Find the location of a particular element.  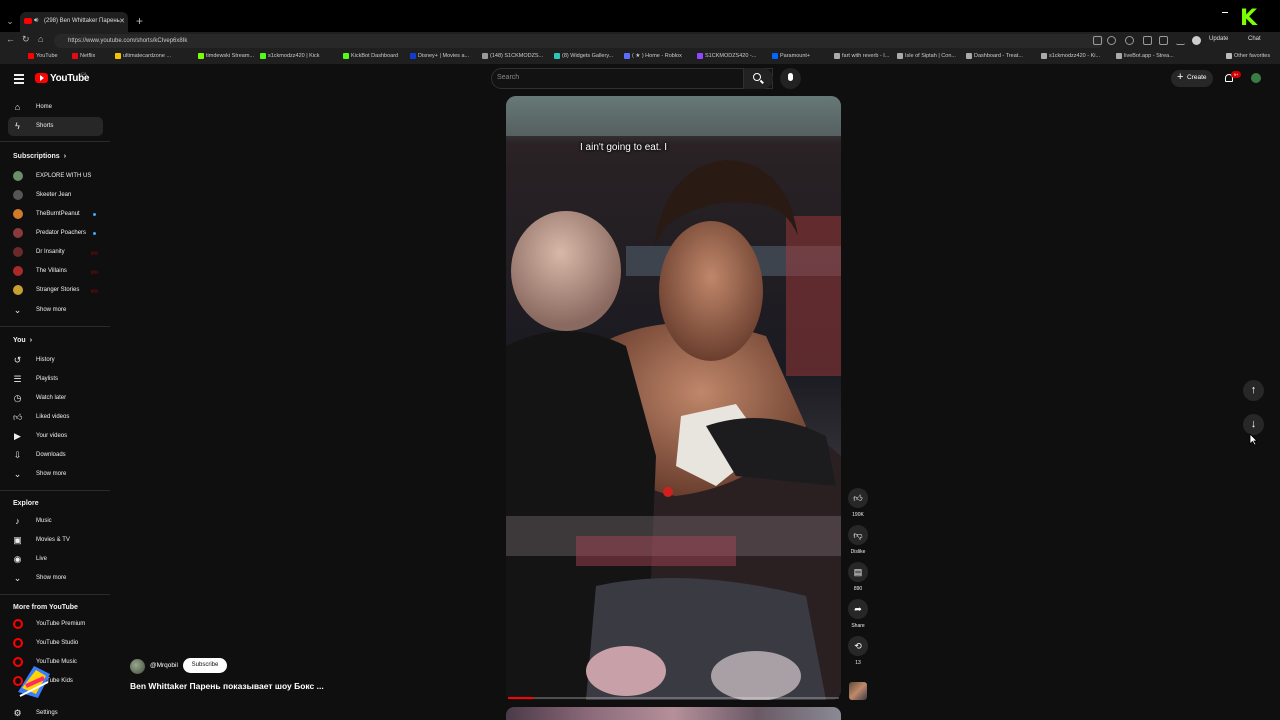

favorites-icon is located at coordinates (1163, 40).